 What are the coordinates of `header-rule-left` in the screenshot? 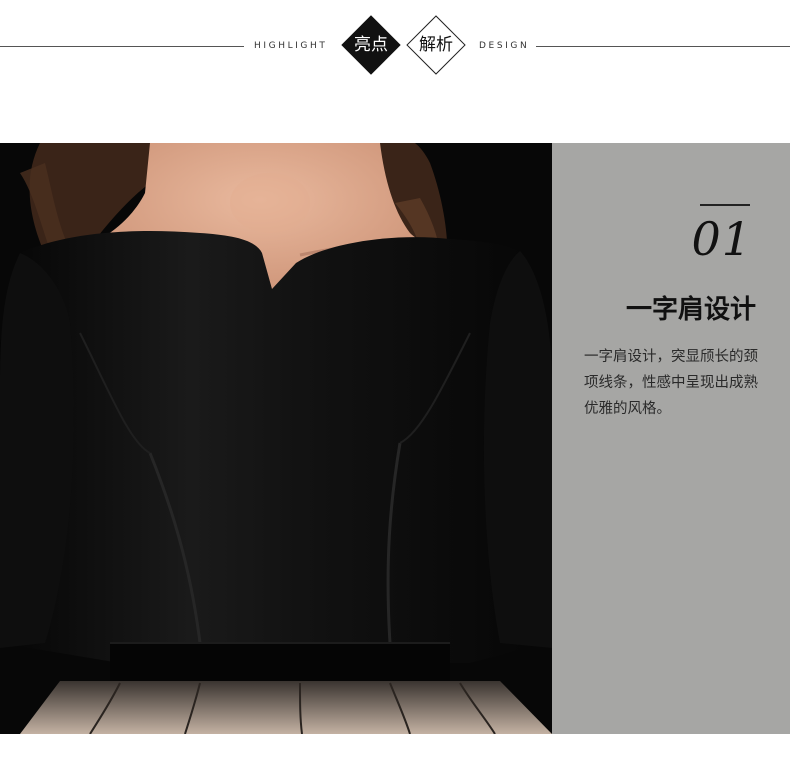 It's located at (122, 46).